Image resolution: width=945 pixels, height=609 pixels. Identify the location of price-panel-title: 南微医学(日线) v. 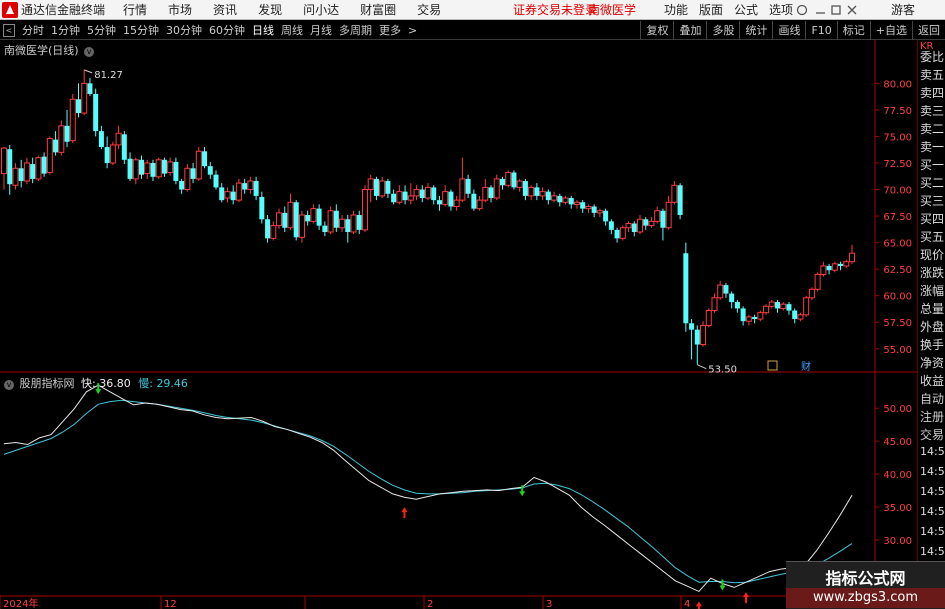
(49, 50).